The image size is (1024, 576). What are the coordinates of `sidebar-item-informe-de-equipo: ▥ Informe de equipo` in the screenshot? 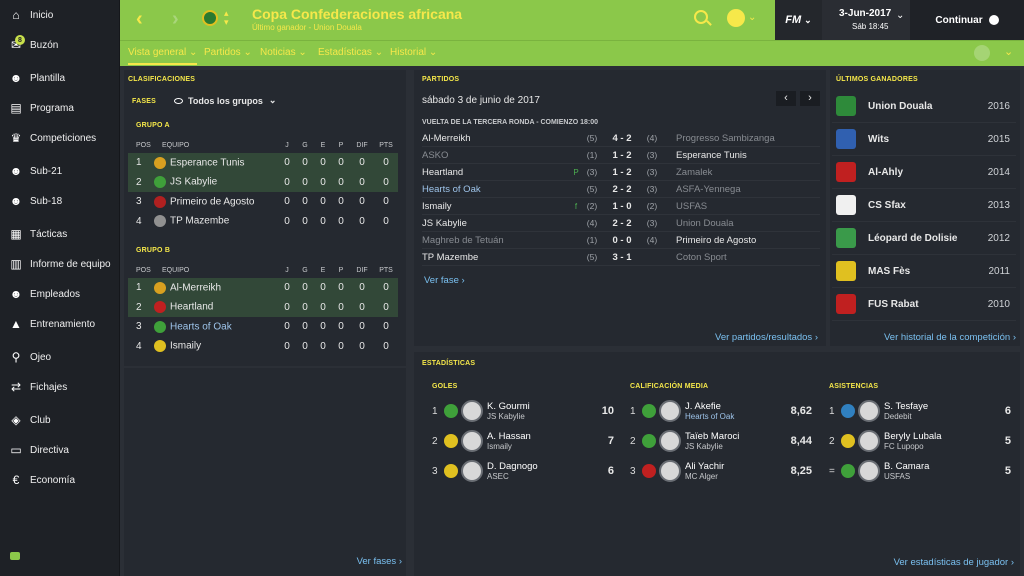 It's located at (59, 264).